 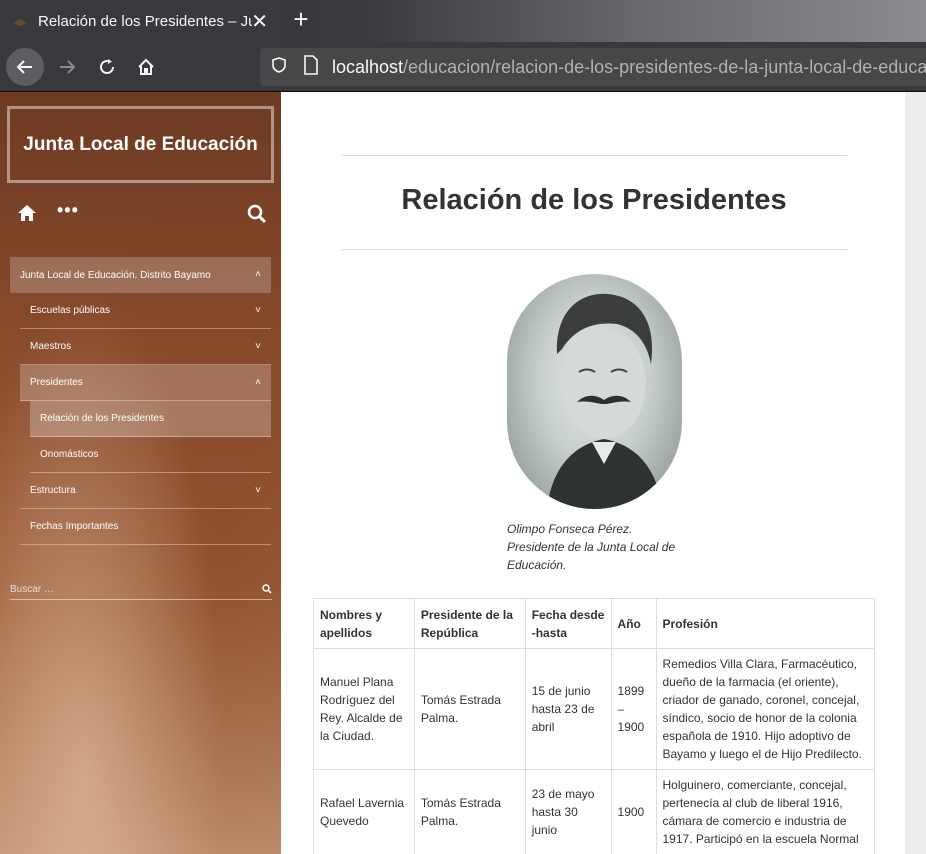 I want to click on active-tab: Relación de los Presidentes – Ju ✕, so click(x=141, y=21).